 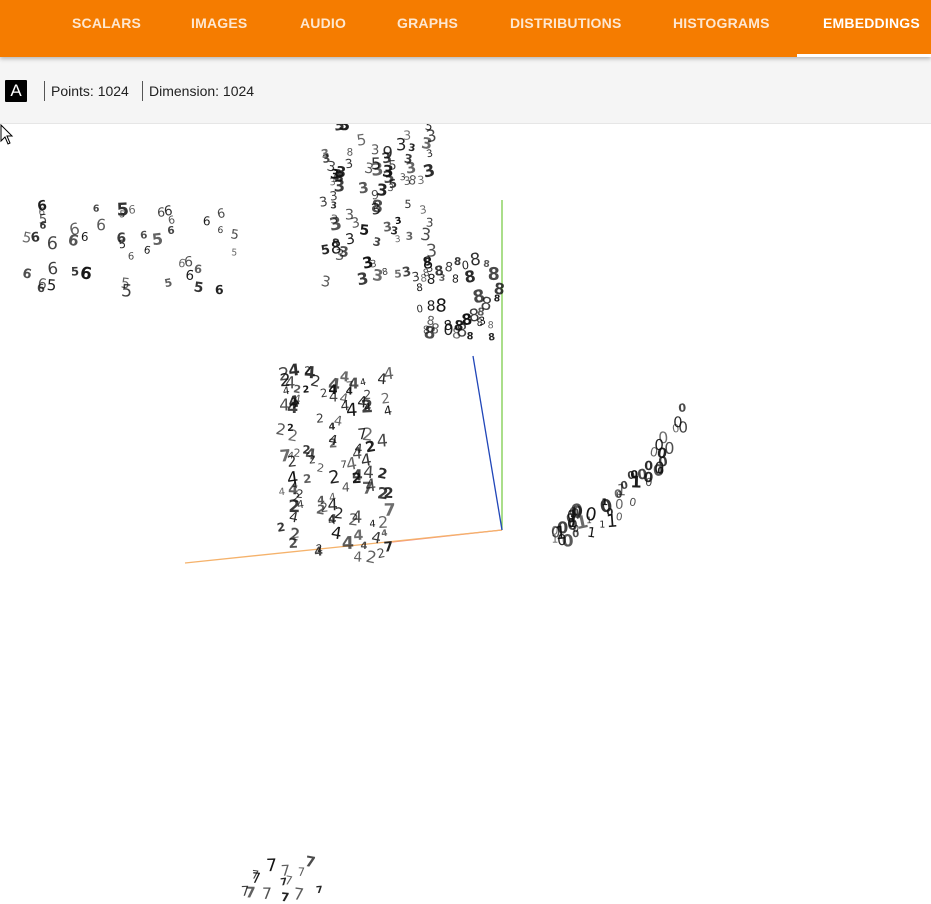 What do you see at coordinates (106, 28) in the screenshot?
I see `tab-scalars: SCALARS` at bounding box center [106, 28].